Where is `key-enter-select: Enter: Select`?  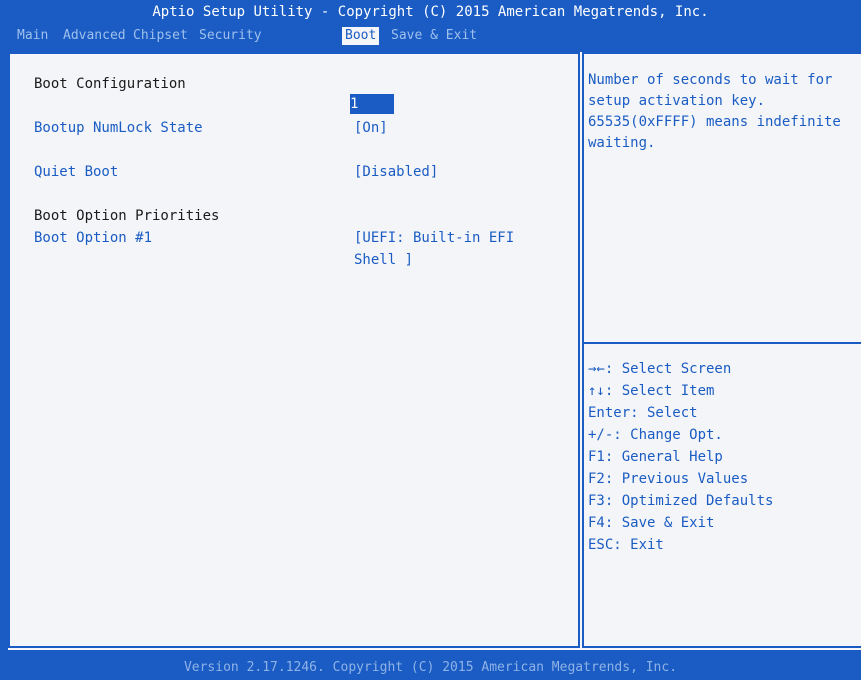
key-enter-select: Enter: Select is located at coordinates (643, 413).